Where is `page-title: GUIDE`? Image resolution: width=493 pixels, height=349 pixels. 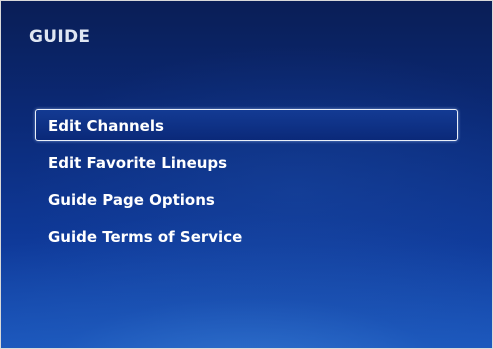 page-title: GUIDE is located at coordinates (60, 37).